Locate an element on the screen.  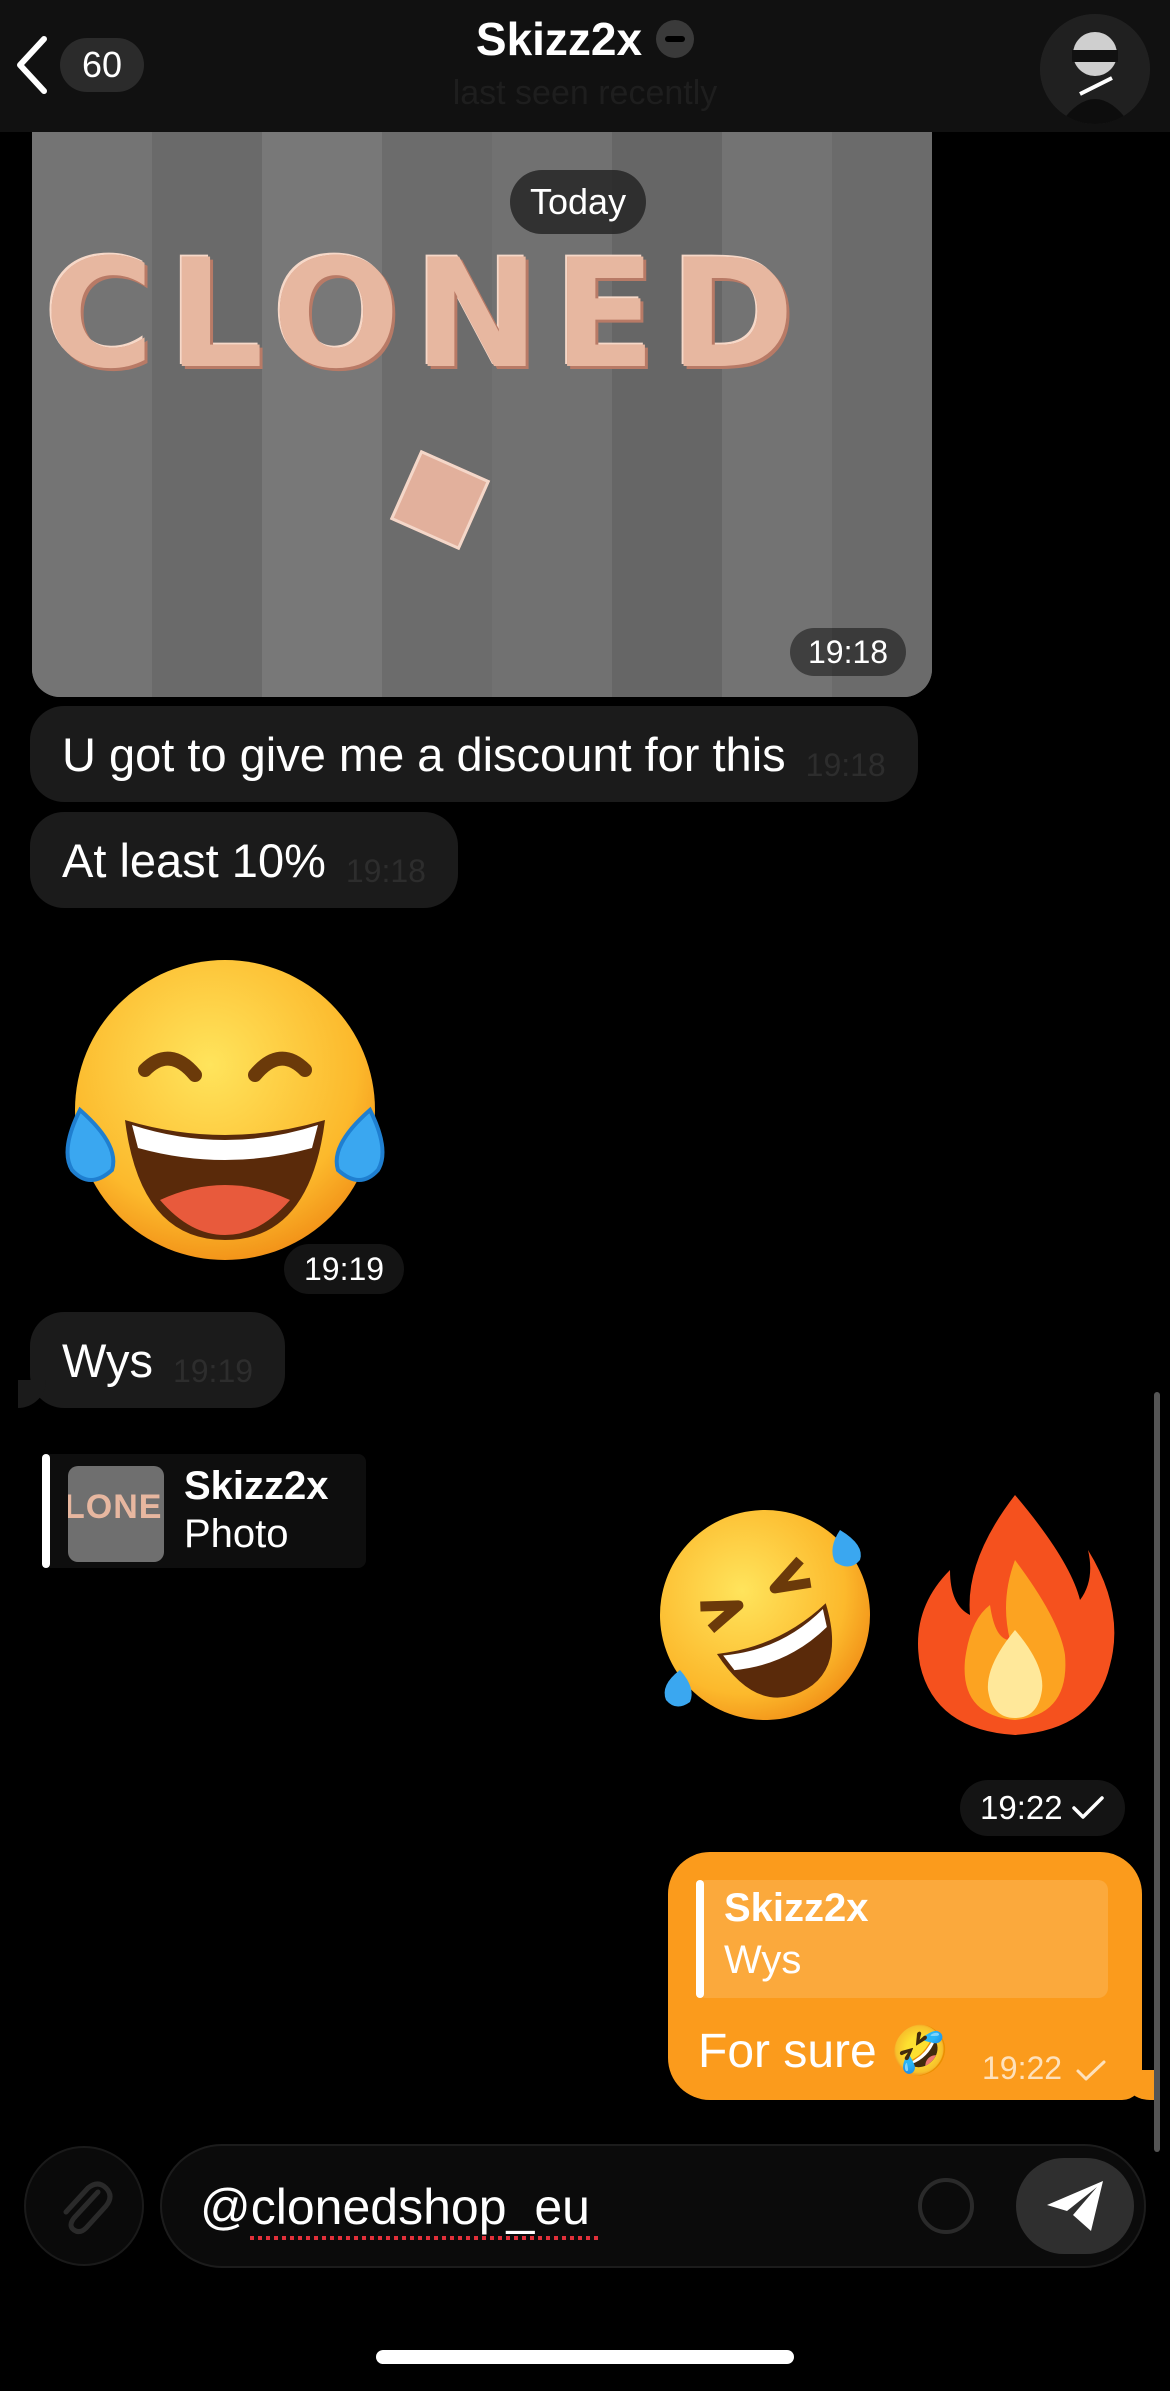
reply-quote: Skizz2x Wys is located at coordinates (902, 1939).